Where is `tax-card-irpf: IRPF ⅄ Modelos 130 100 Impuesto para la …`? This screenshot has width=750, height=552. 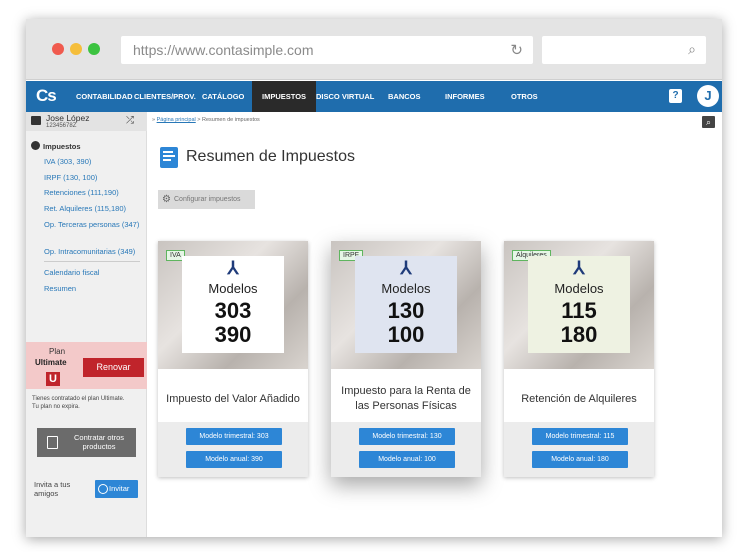 tax-card-irpf: IRPF ⅄ Modelos 130 100 Impuesto para la … is located at coordinates (406, 359).